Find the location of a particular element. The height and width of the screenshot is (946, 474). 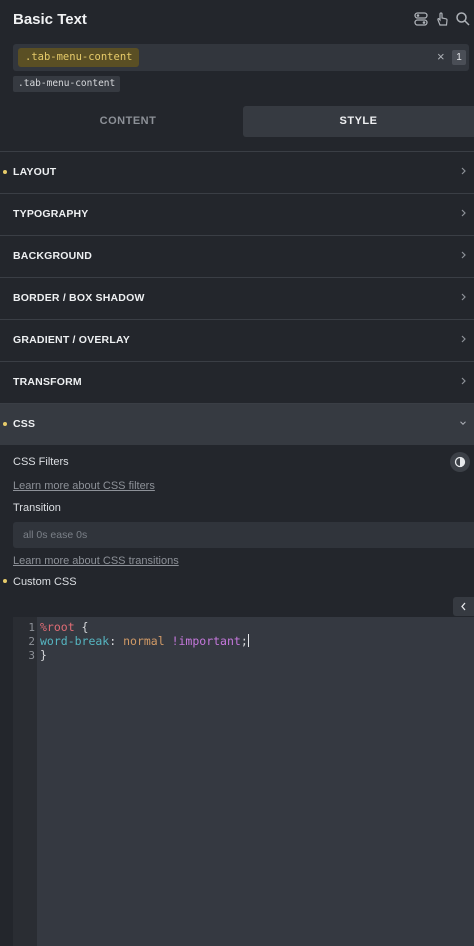

section-typography: TYPOGRAPHY is located at coordinates (237, 214).